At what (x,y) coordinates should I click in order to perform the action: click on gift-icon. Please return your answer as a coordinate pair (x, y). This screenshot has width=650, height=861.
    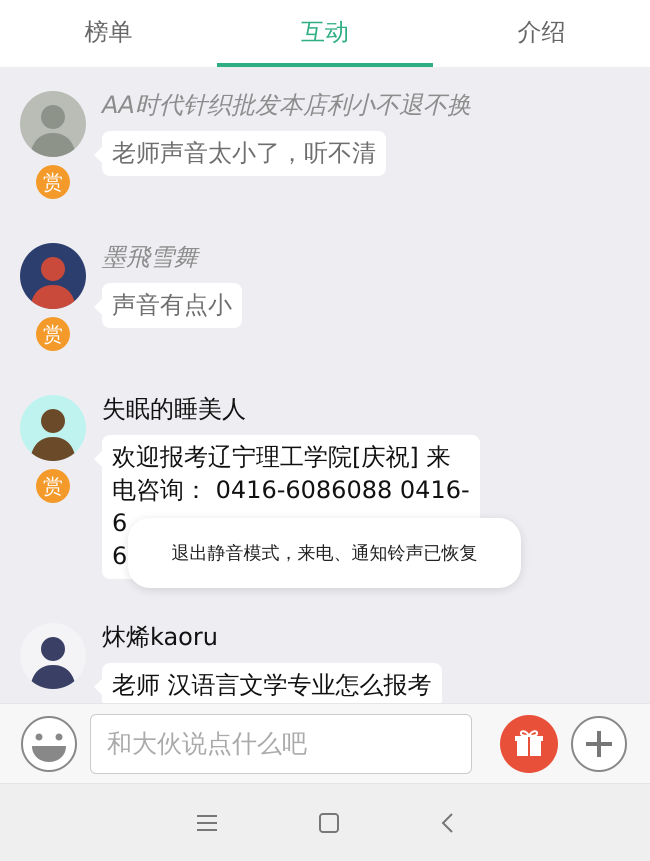
    Looking at the image, I should click on (529, 743).